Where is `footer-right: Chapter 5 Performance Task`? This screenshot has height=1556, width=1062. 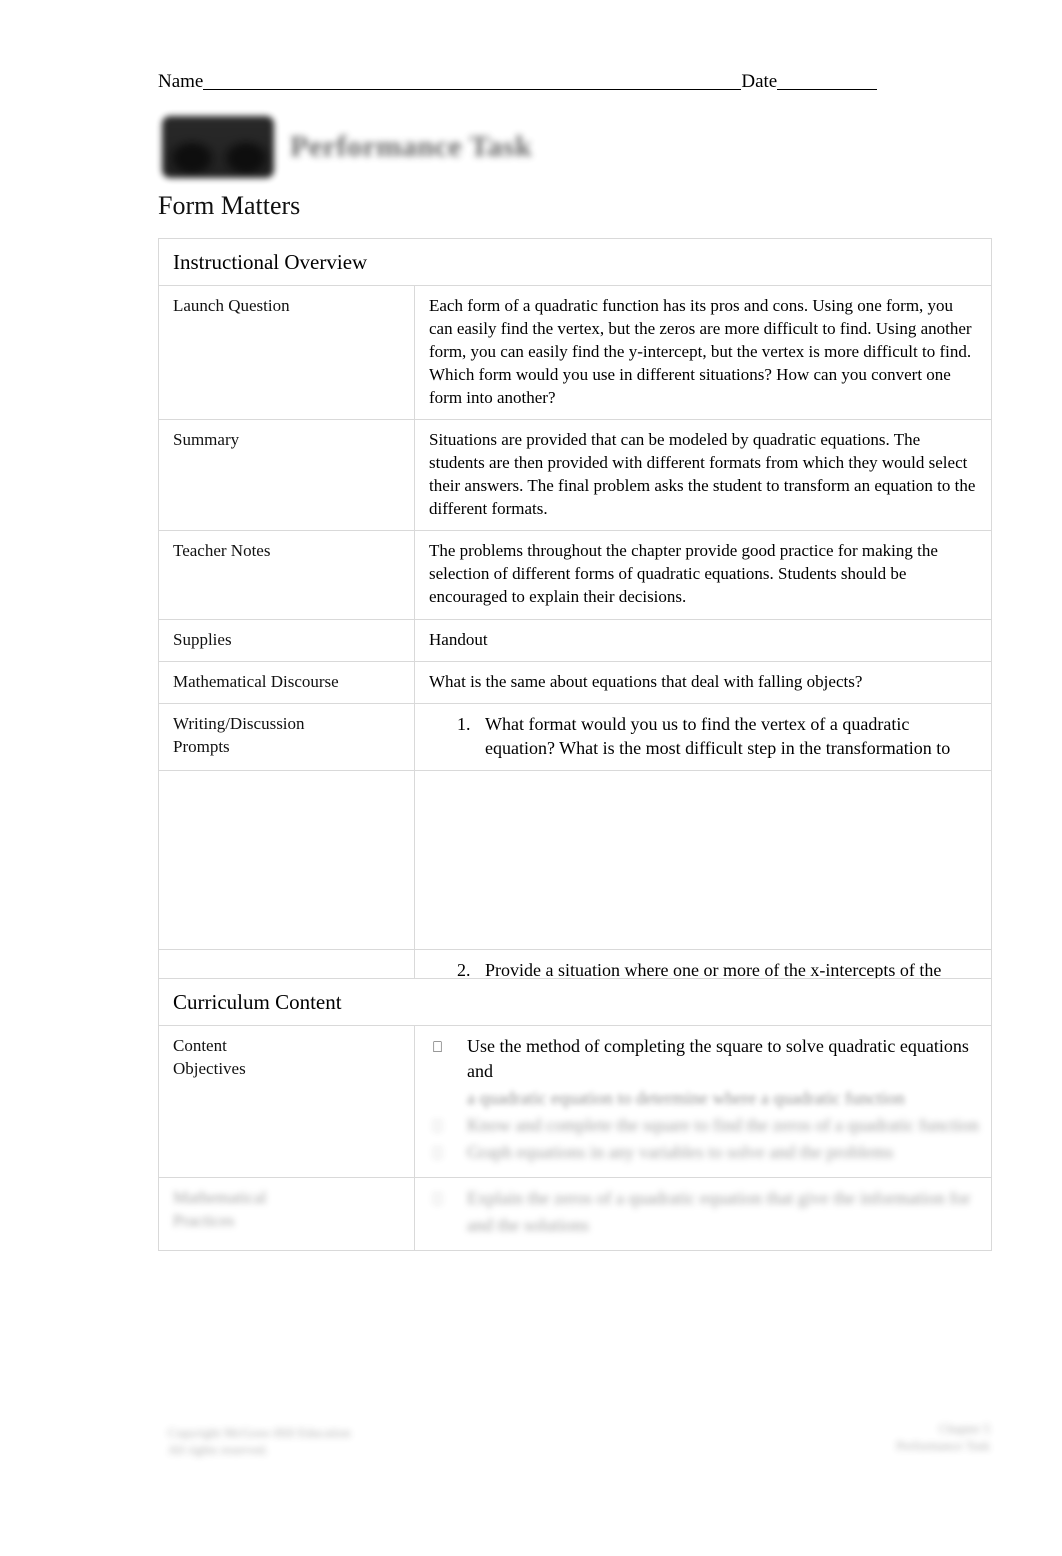
footer-right: Chapter 5 Performance Task is located at coordinates (890, 1437).